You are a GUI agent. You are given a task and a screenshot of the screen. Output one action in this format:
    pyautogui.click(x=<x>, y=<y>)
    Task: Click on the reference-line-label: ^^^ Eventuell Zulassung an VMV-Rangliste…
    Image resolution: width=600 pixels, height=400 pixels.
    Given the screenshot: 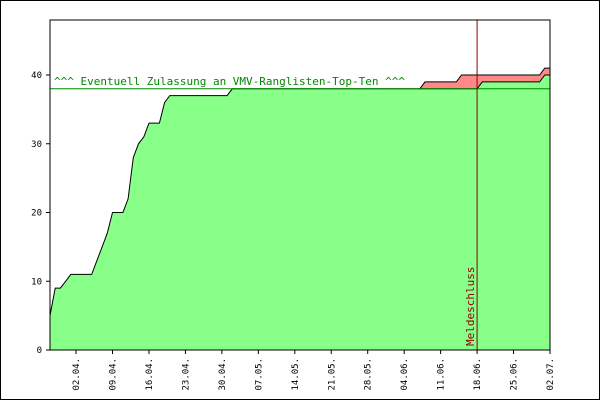 What is the action you would take?
    pyautogui.click(x=229, y=81)
    